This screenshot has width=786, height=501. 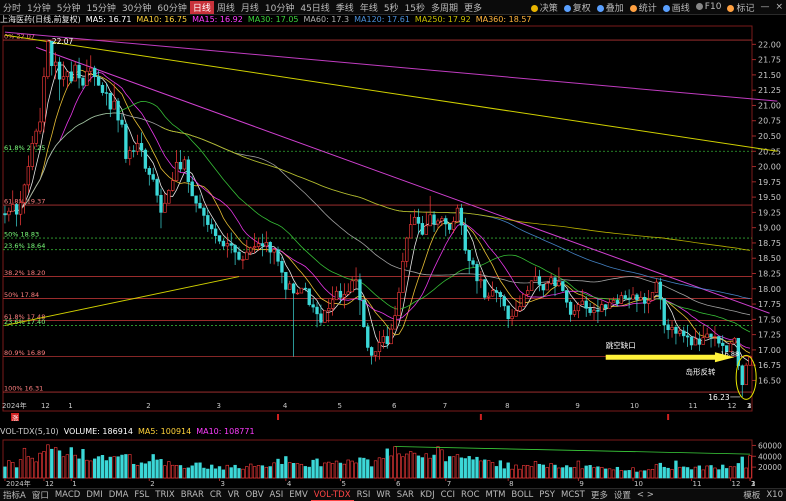 What do you see at coordinates (24, 148) in the screenshot?
I see `fib-level-label: 61.8% 20.25` at bounding box center [24, 148].